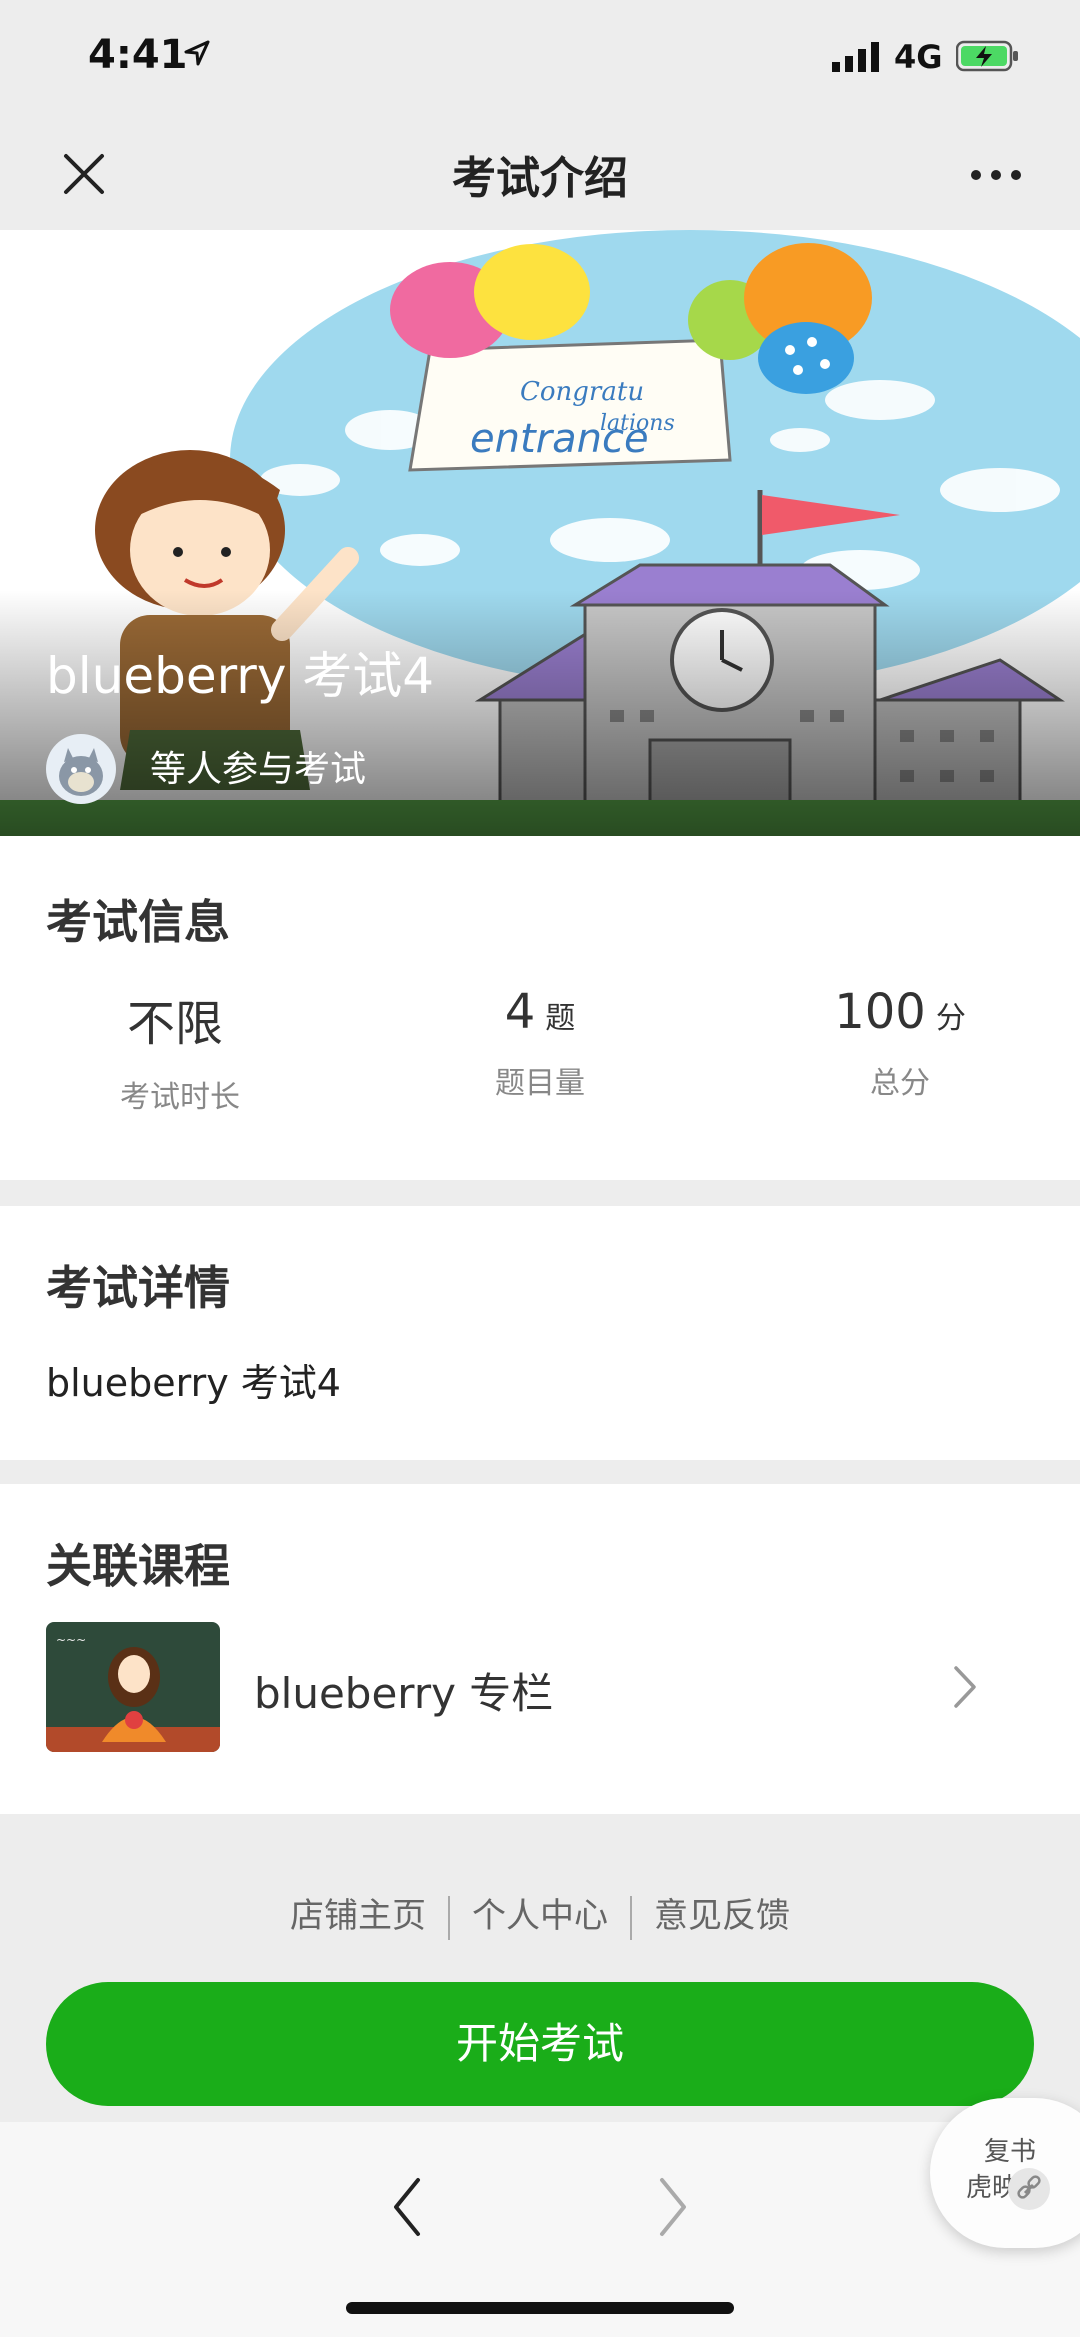 The height and width of the screenshot is (2337, 1080). Describe the element at coordinates (540, 2308) in the screenshot. I see `home-indicator` at that location.